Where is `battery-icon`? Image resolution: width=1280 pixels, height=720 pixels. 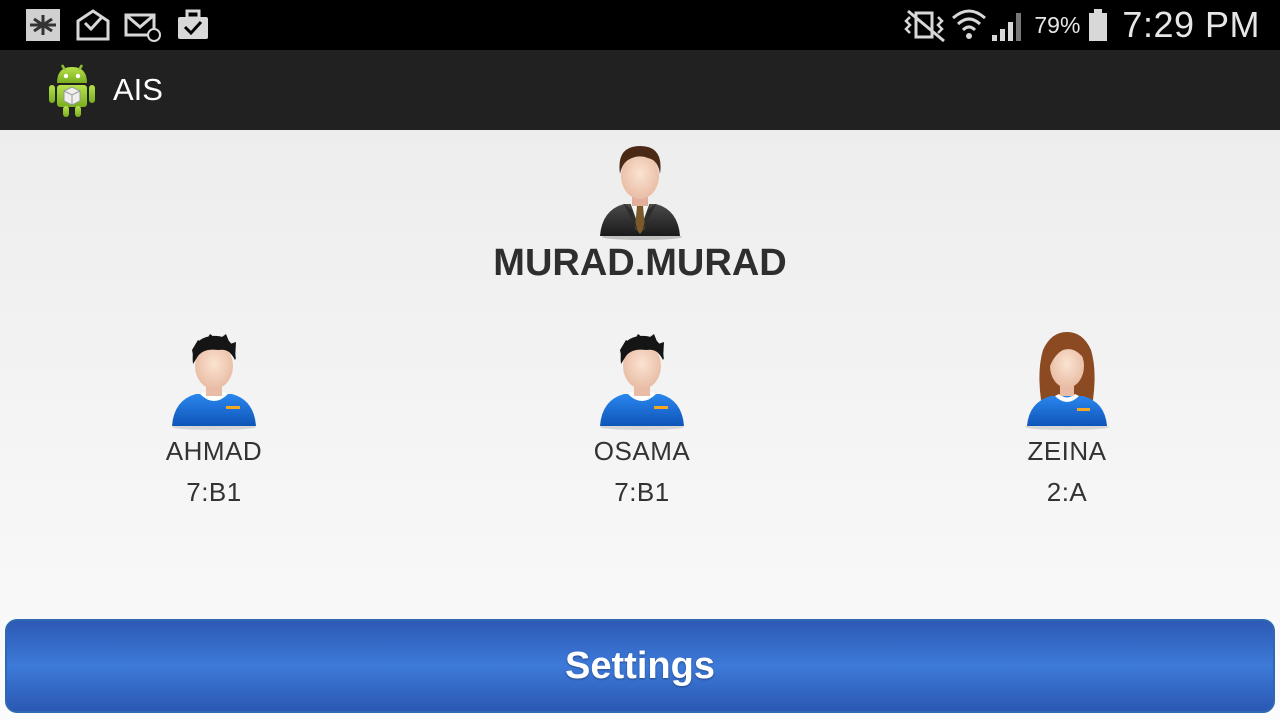
battery-icon is located at coordinates (1098, 25).